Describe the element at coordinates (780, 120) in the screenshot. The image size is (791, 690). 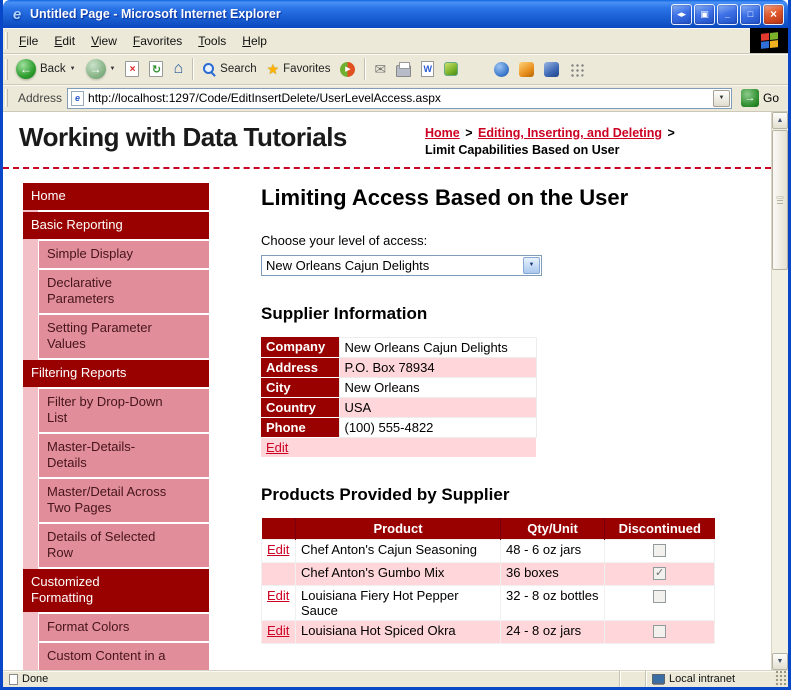
I see `scroll-up-button: ▲` at that location.